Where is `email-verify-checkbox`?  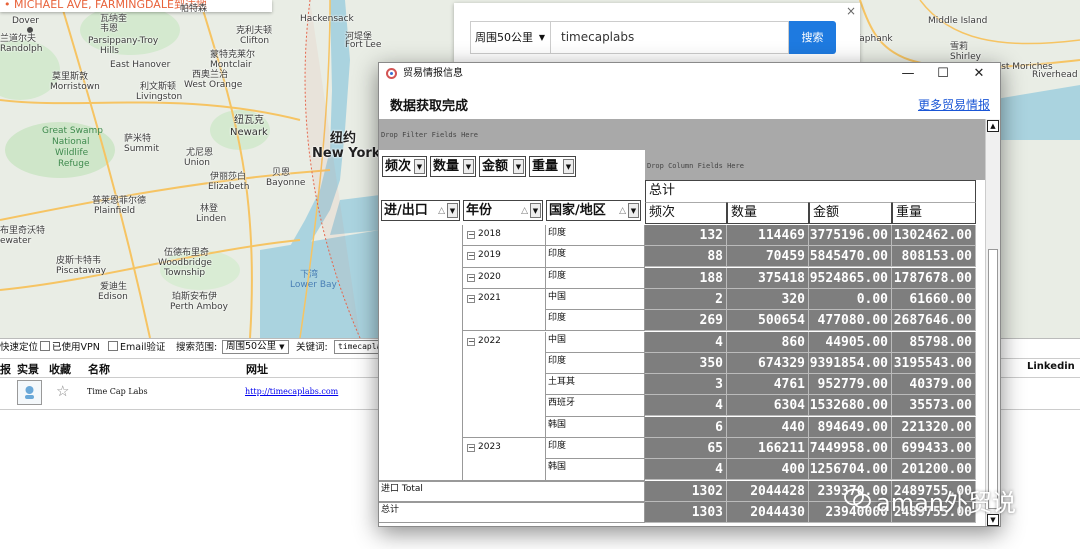
email-verify-checkbox is located at coordinates (113, 346).